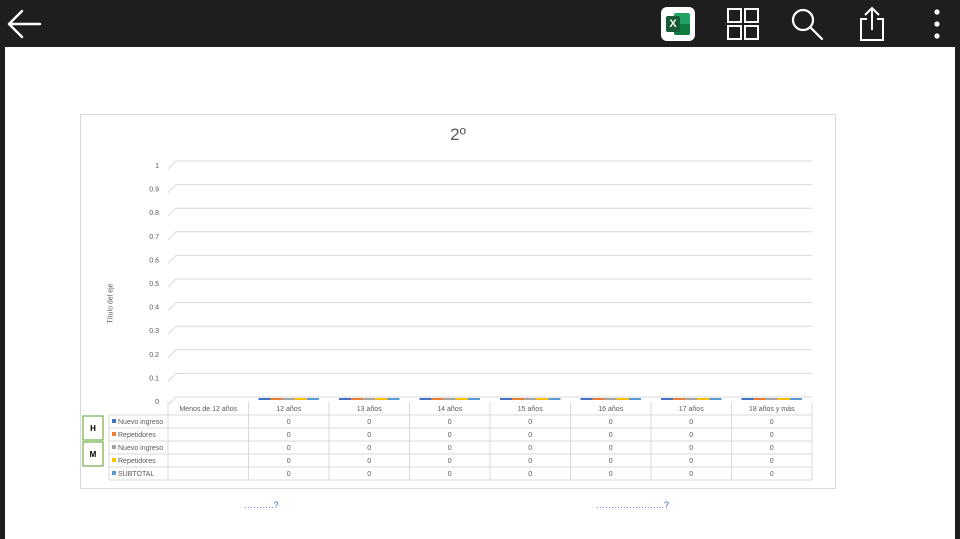 The height and width of the screenshot is (539, 960). I want to click on footer-link-right: …………………..?, so click(632, 505).